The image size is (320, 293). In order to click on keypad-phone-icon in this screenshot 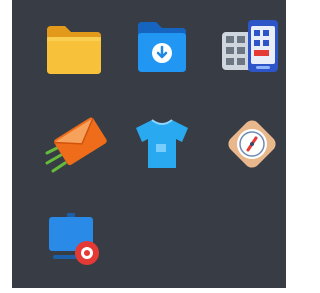, I will do `click(250, 46)`.